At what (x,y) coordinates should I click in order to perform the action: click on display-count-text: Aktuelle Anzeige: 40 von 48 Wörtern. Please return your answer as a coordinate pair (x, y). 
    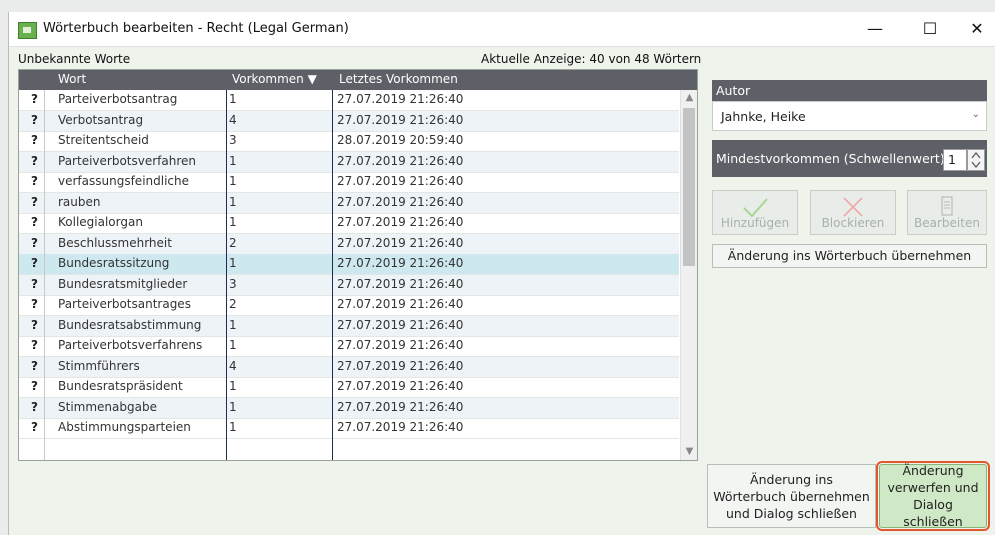
    Looking at the image, I should click on (591, 59).